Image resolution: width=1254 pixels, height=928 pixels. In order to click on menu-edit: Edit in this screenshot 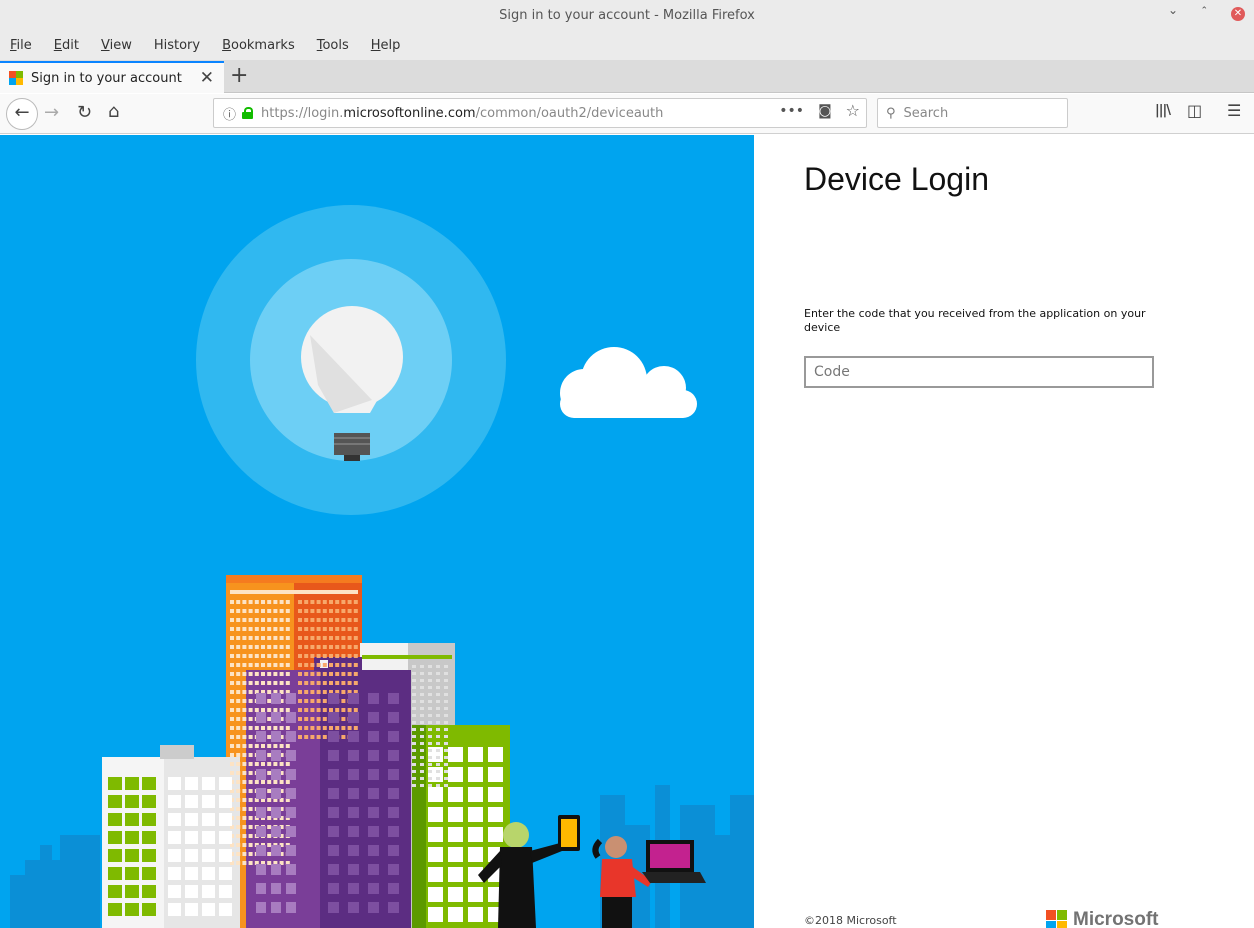, I will do `click(66, 45)`.